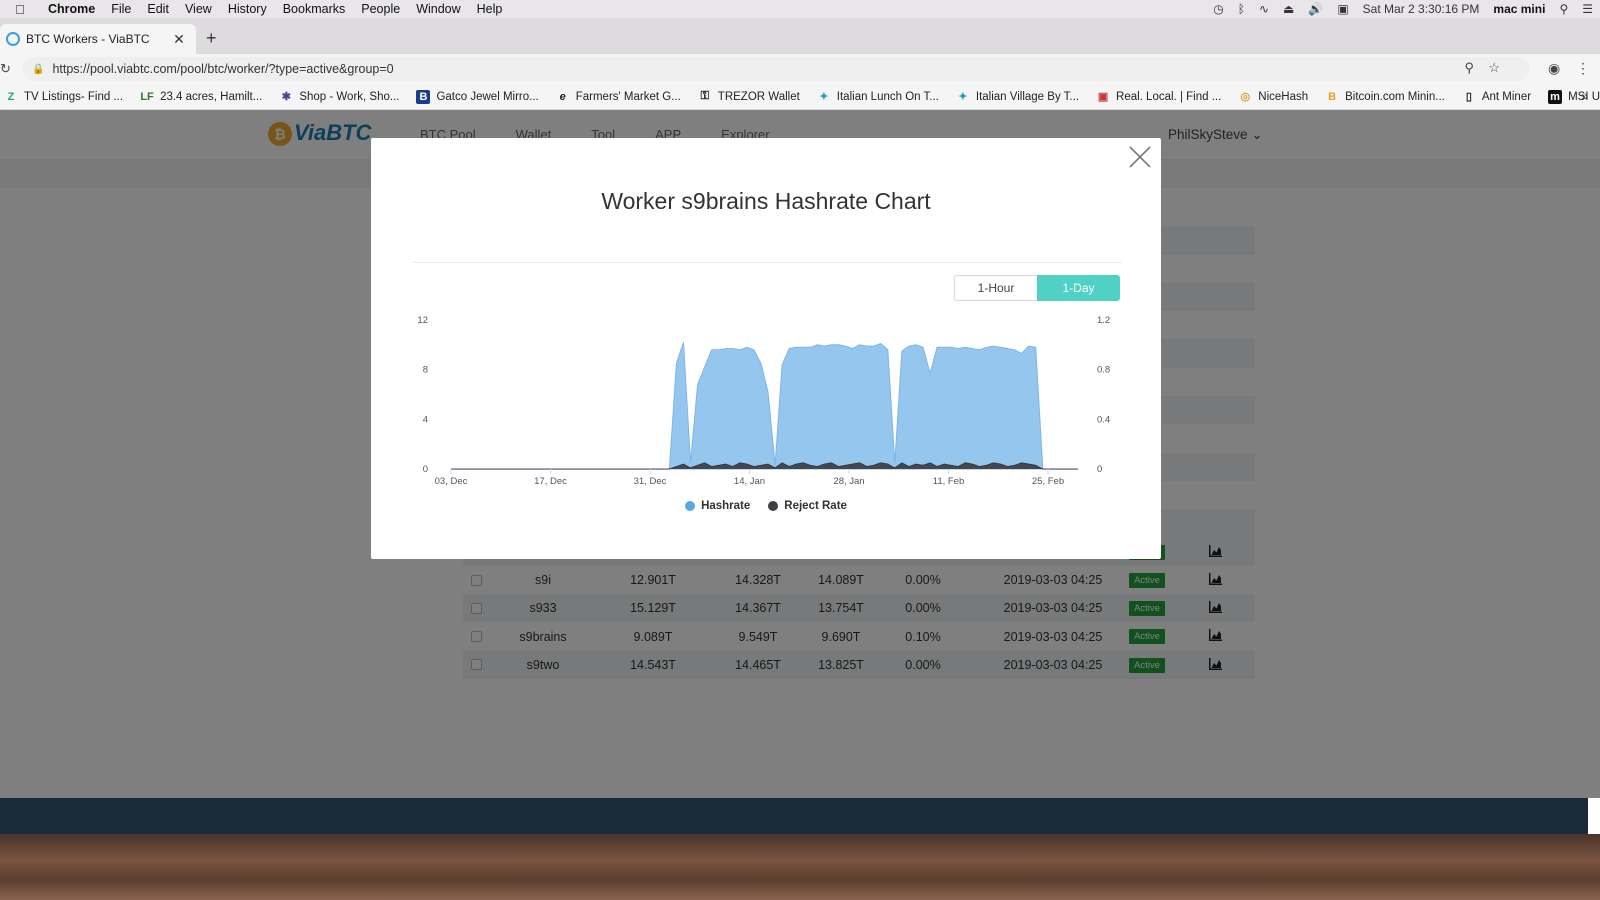 This screenshot has height=900, width=1600. I want to click on wifi-icon: ∿, so click(1264, 9).